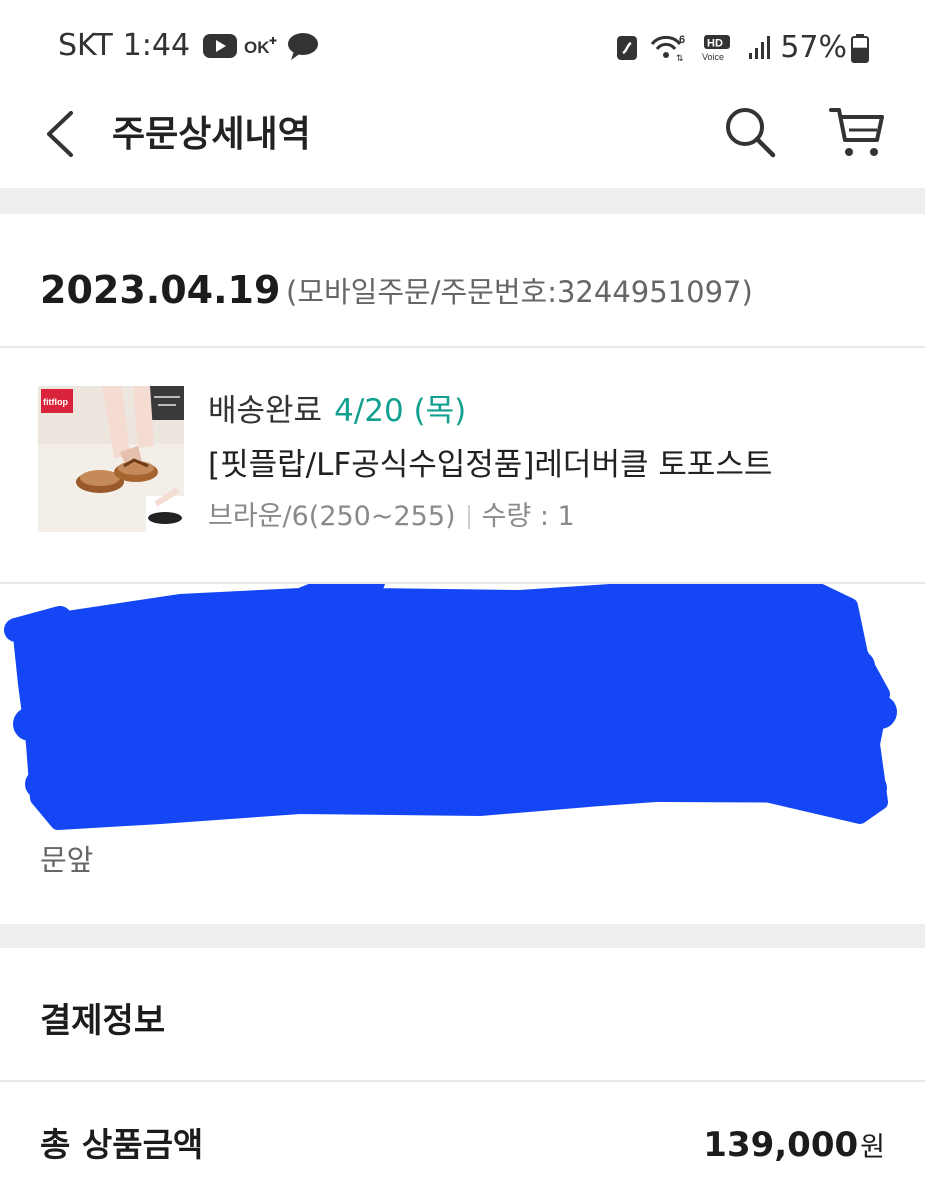 The width and height of the screenshot is (925, 1200). I want to click on app-header: 주문상세내역, so click(462, 144).